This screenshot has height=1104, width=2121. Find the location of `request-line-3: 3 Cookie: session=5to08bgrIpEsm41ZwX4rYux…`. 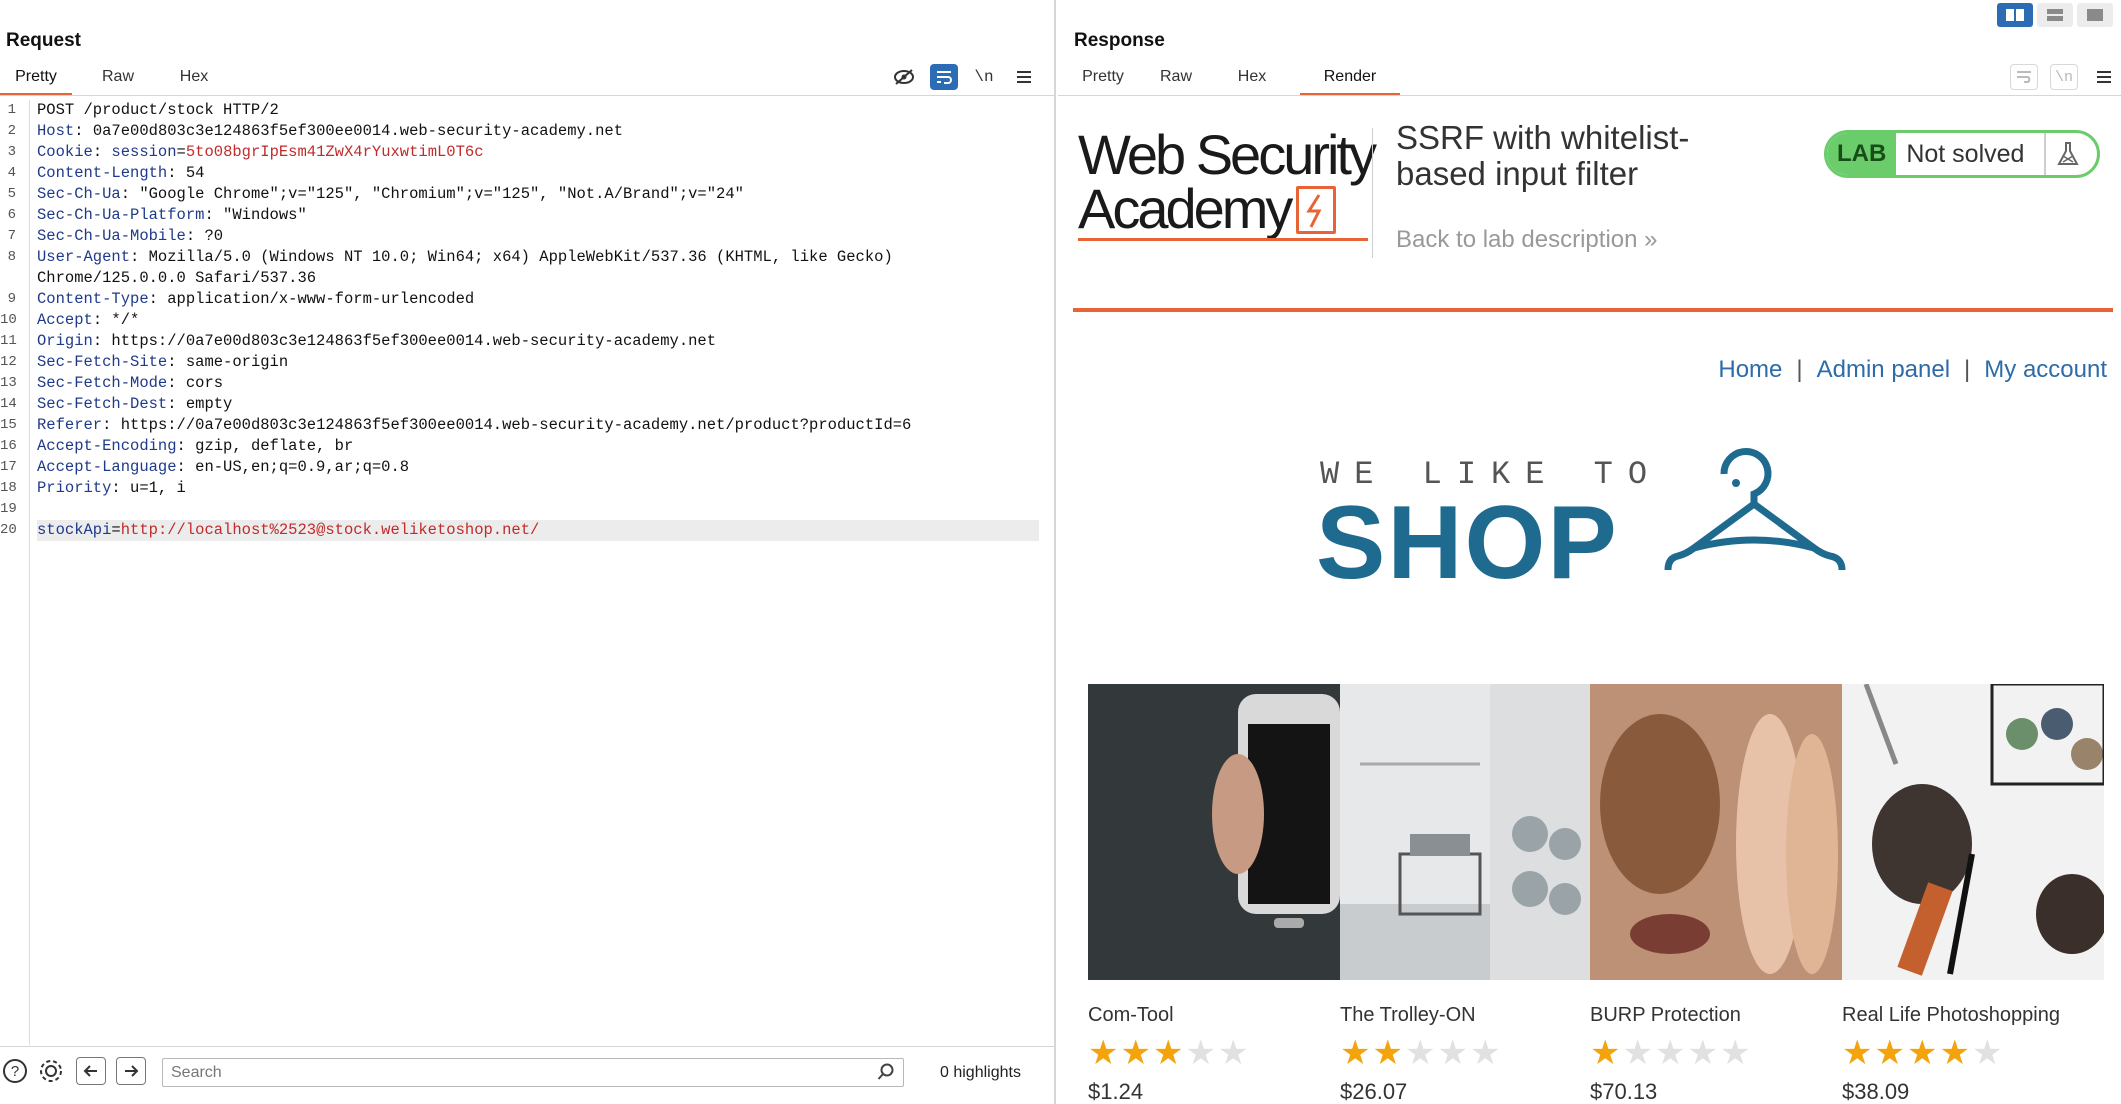

request-line-3: 3 Cookie: session=5to08bgrIpEsm41ZwX4rYux… is located at coordinates (245, 152).